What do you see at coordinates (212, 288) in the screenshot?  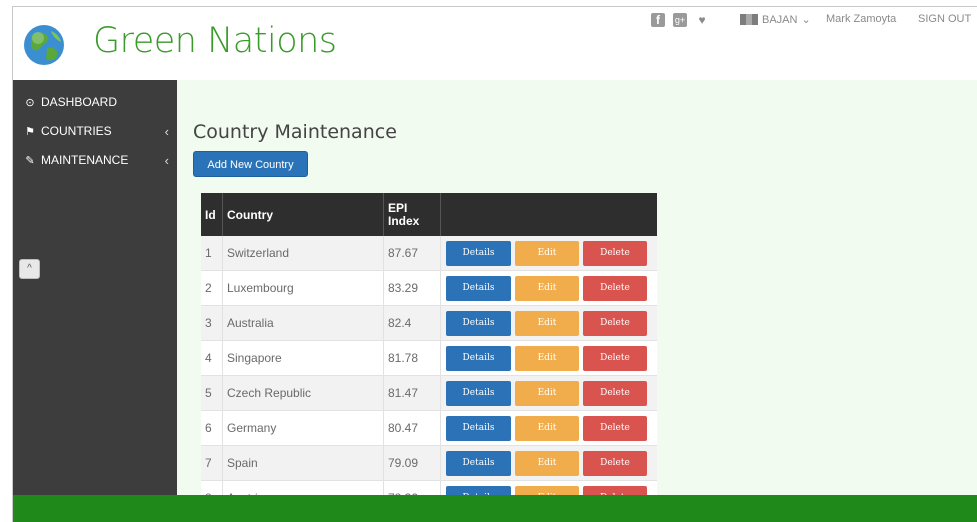 I see `cell-id: 2` at bounding box center [212, 288].